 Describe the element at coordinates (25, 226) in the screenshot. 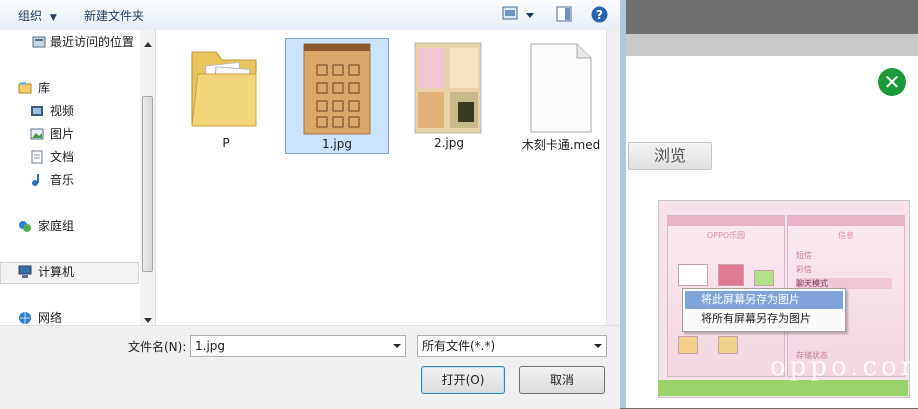

I see `homegroup-icon` at that location.